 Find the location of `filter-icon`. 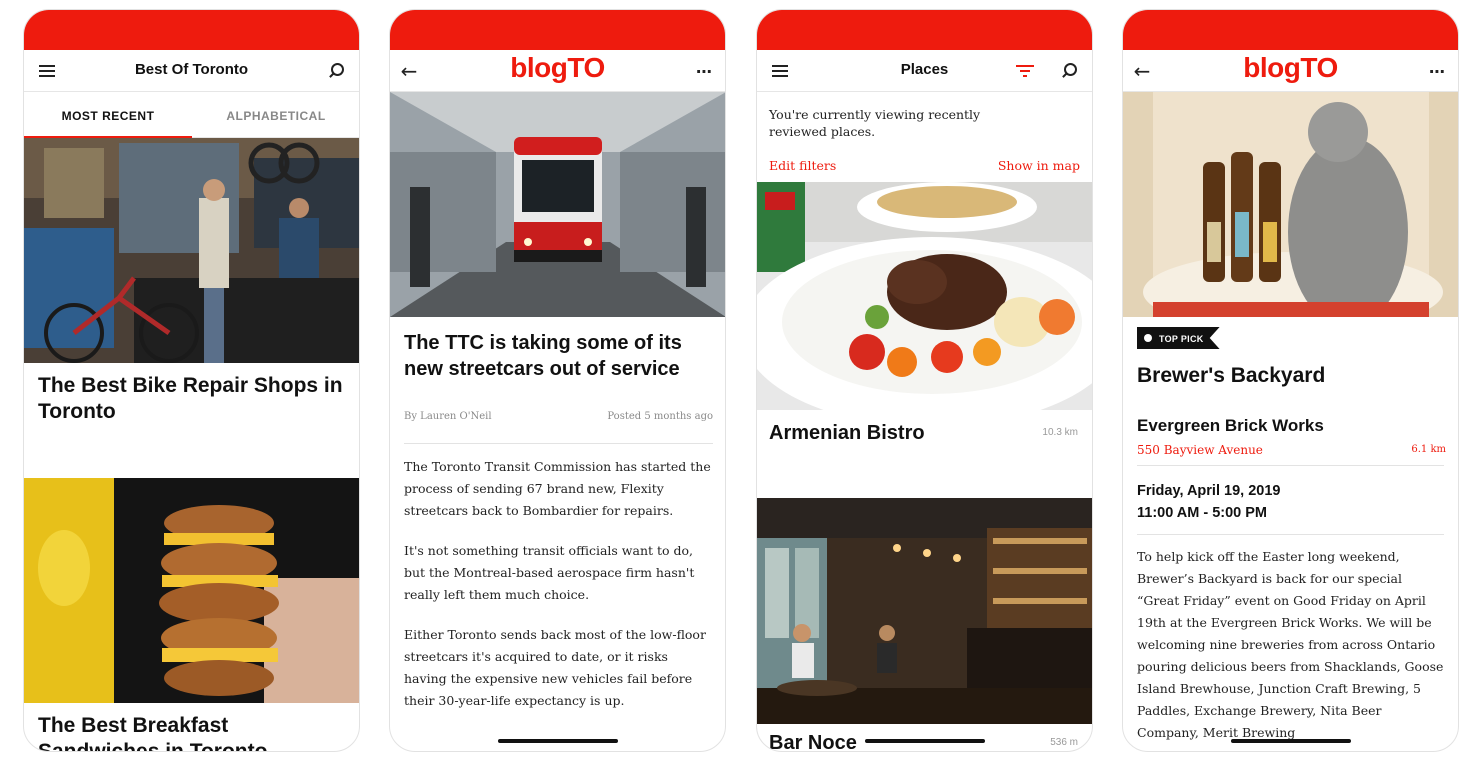

filter-icon is located at coordinates (1025, 71).